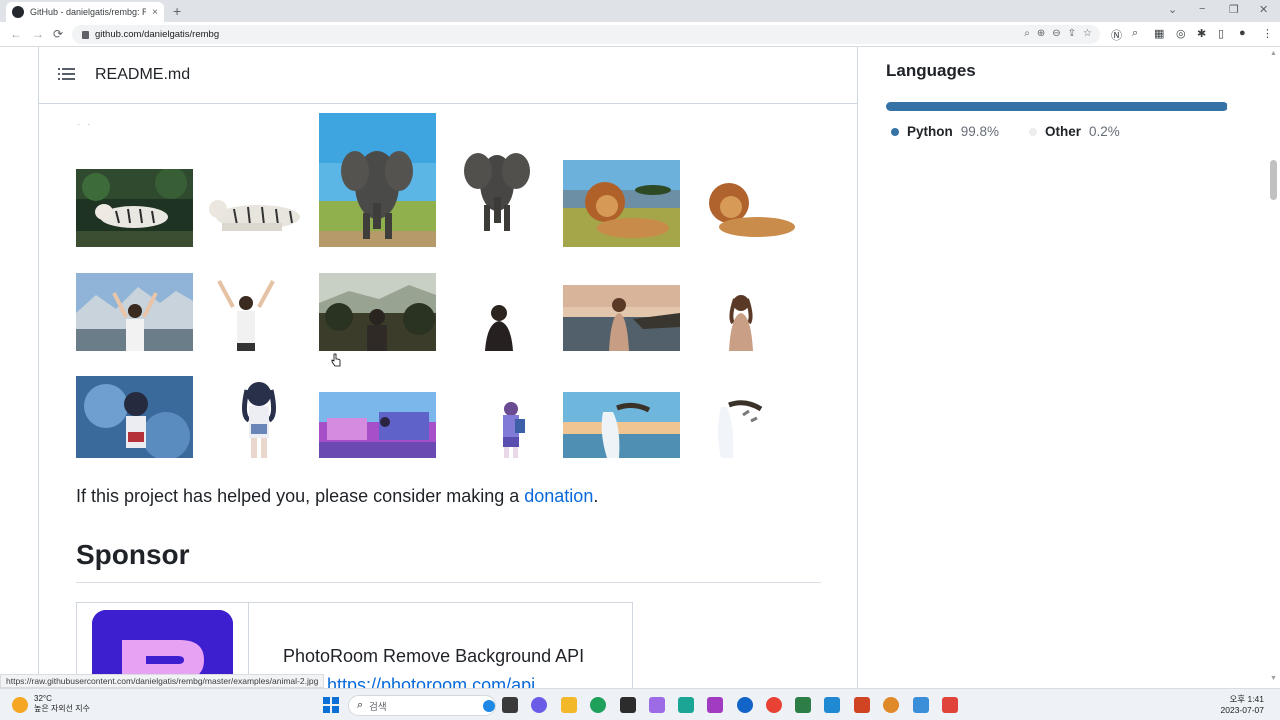 The image size is (1280, 720). I want to click on example-lion-cutout, so click(746, 208).